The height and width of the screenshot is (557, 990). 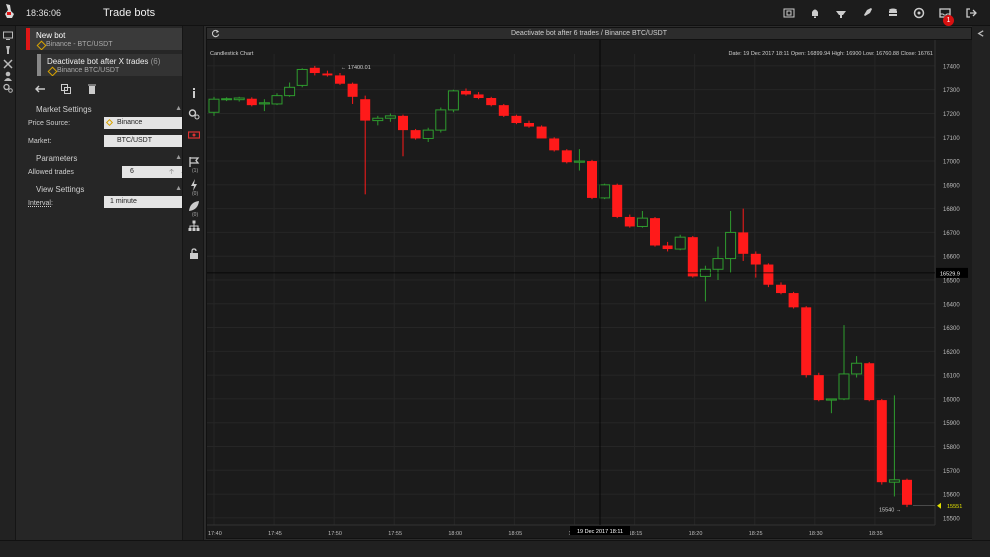 What do you see at coordinates (194, 93) in the screenshot?
I see `info-icon` at bounding box center [194, 93].